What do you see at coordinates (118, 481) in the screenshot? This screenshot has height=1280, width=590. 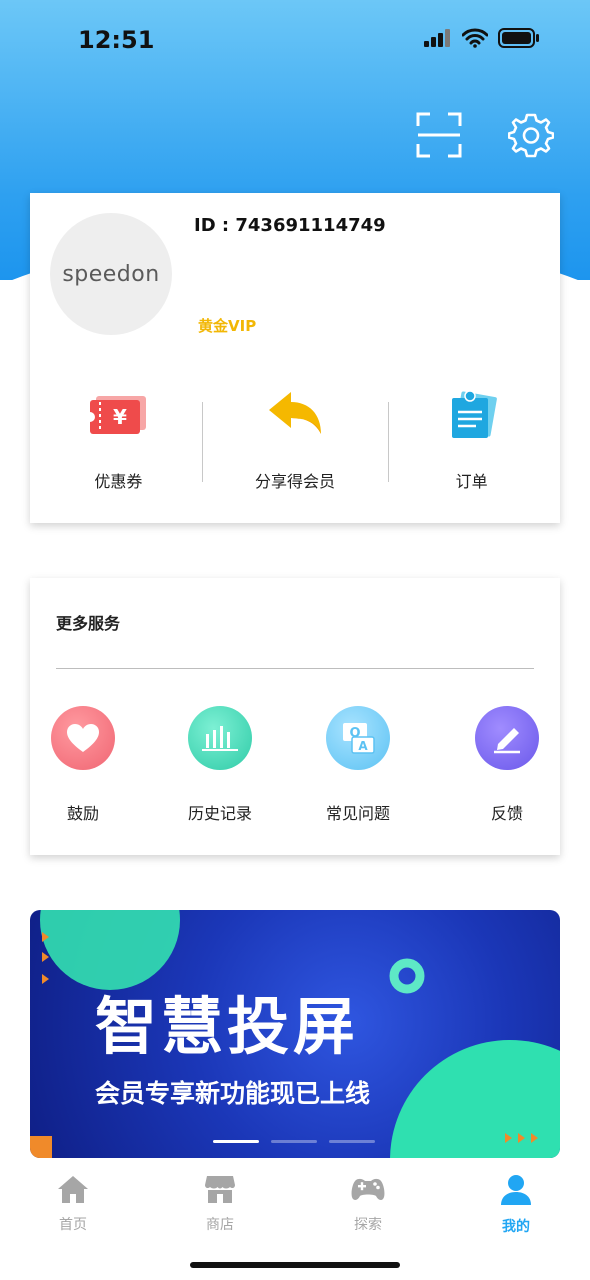 I see `coupon-label: 优惠券` at bounding box center [118, 481].